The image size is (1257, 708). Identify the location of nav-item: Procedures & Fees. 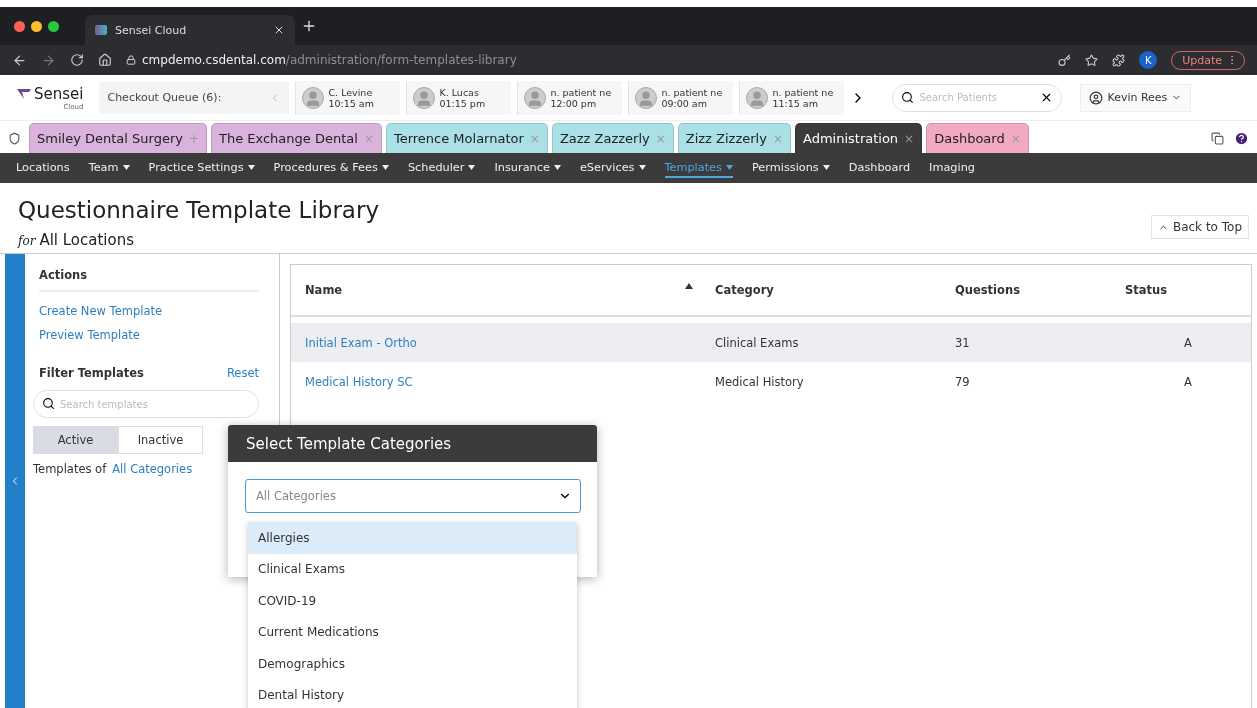
(331, 168).